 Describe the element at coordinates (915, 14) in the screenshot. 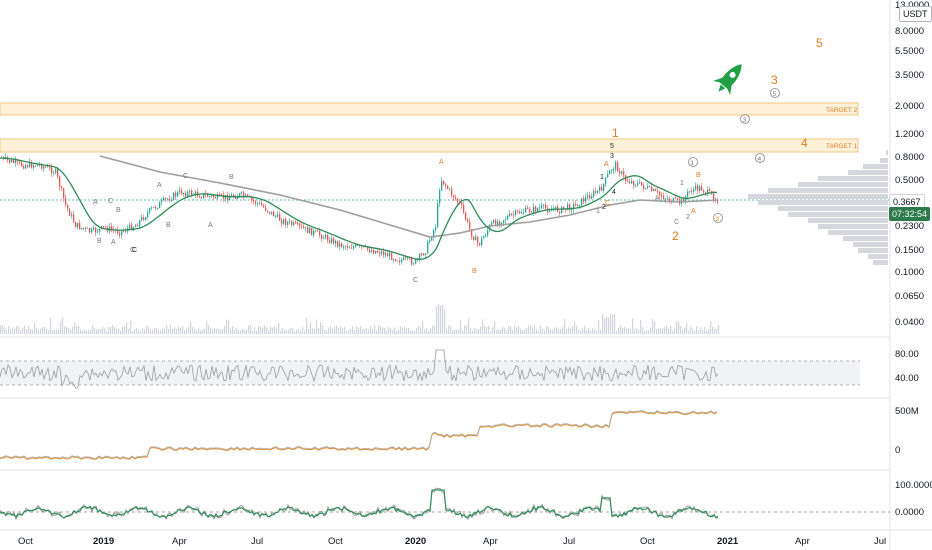

I see `currency-button: USDT` at that location.